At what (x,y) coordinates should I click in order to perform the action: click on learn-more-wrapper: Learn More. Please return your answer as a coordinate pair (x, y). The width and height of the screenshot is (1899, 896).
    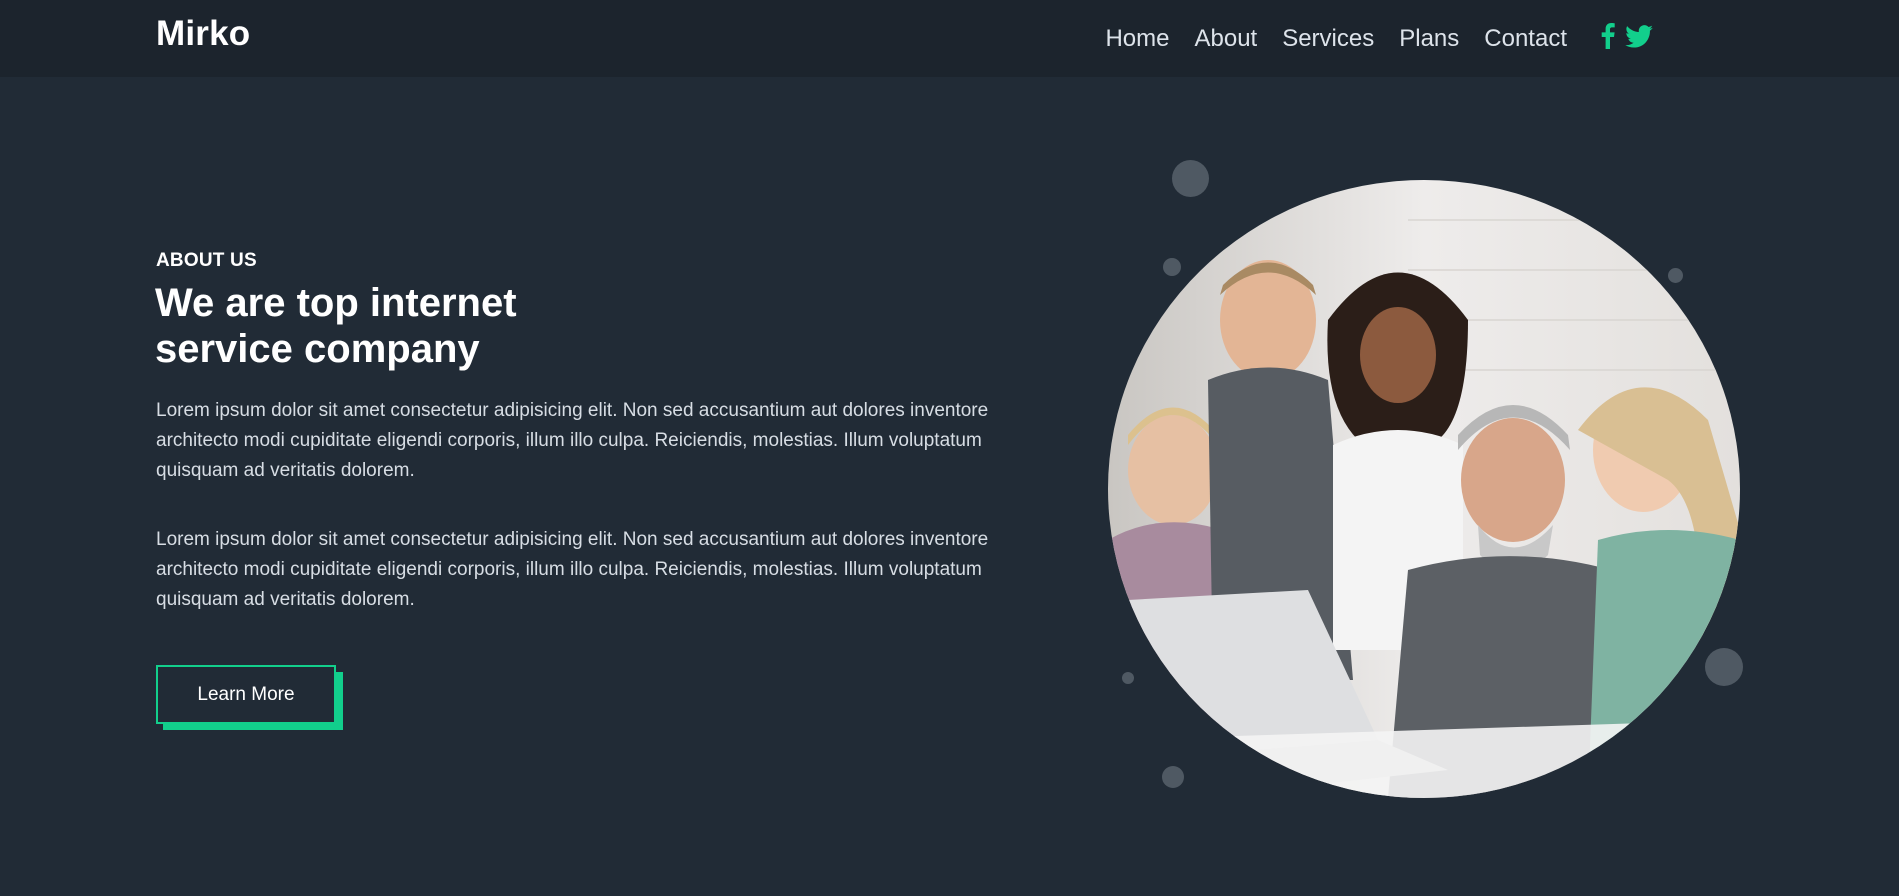
    Looking at the image, I should click on (250, 698).